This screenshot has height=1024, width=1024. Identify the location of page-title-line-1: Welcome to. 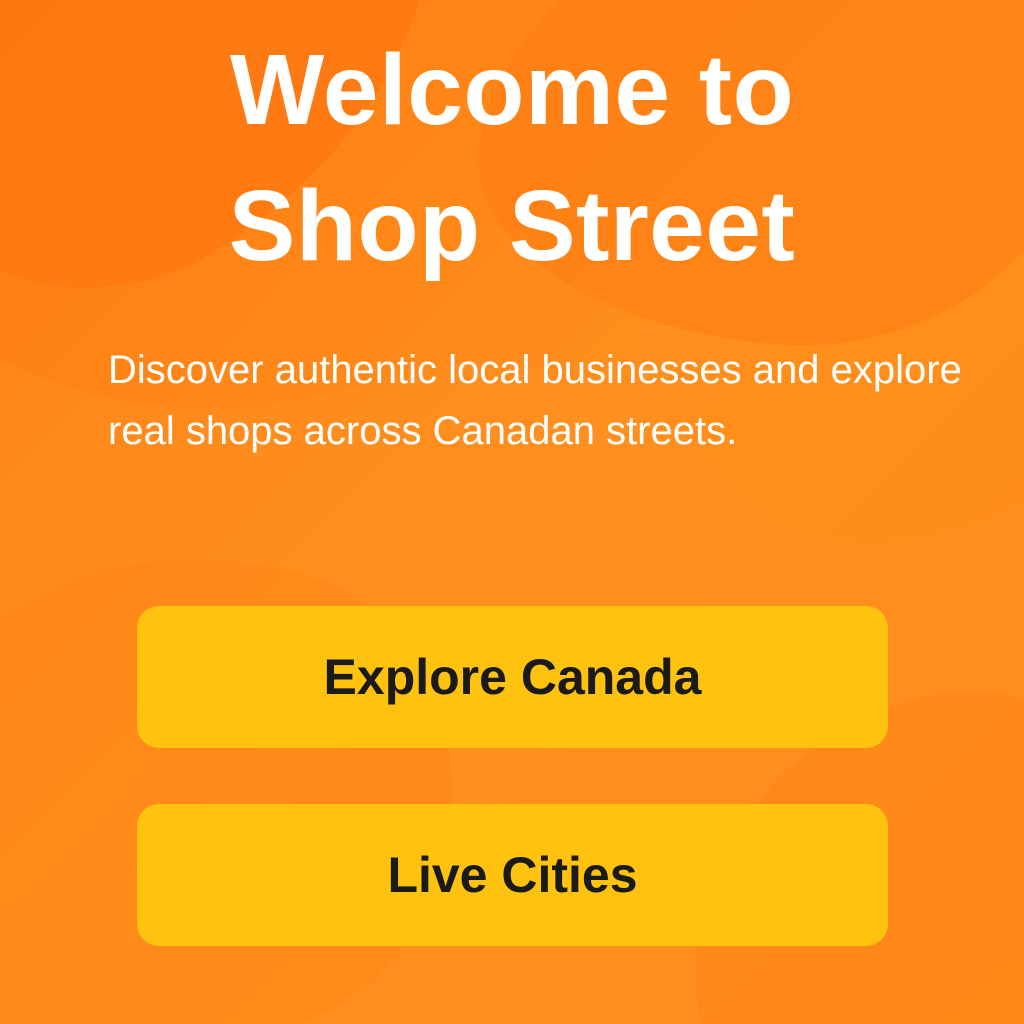
(512, 90).